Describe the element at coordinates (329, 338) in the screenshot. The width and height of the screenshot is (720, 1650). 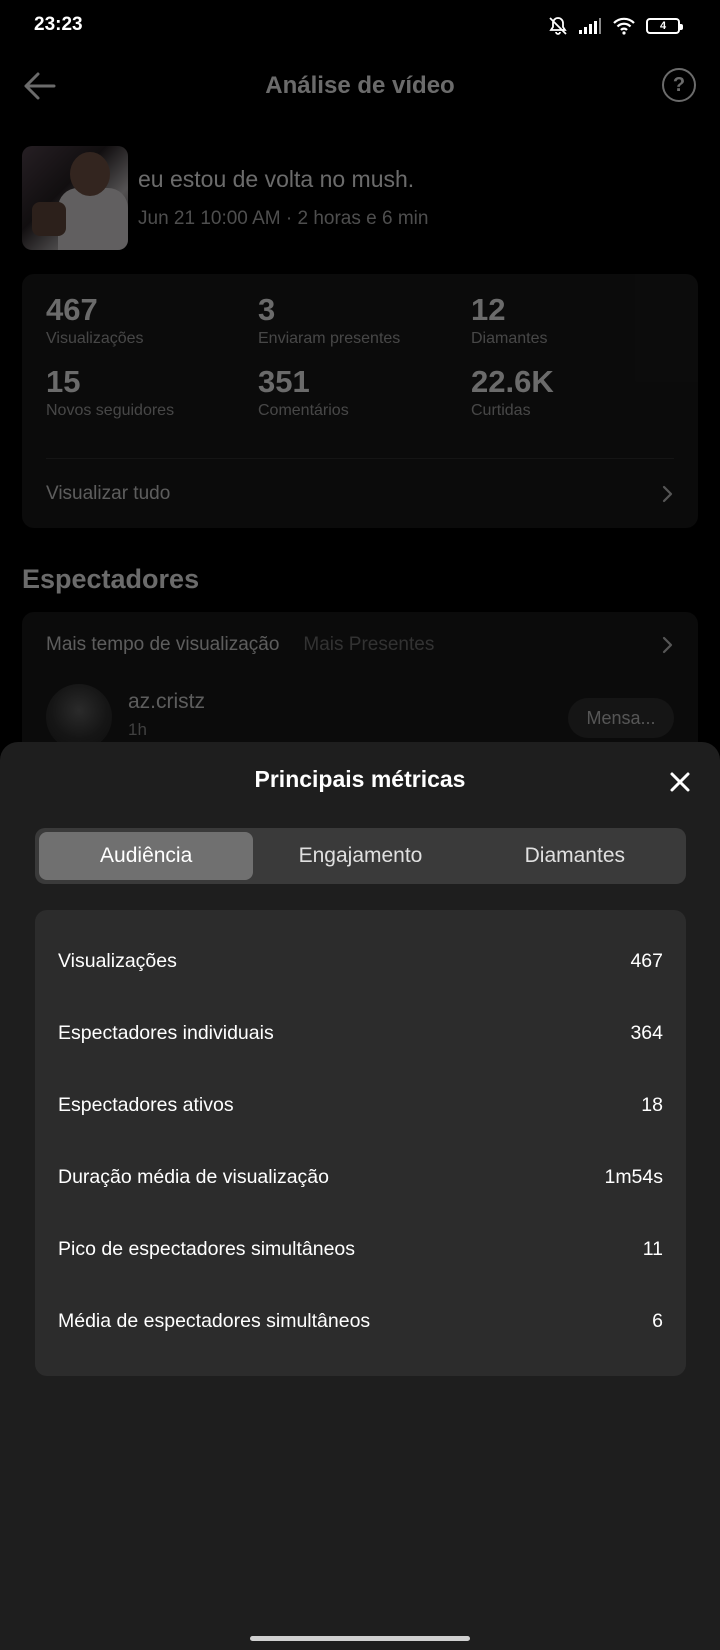
I see `stat-label: Enviaram presentes` at that location.